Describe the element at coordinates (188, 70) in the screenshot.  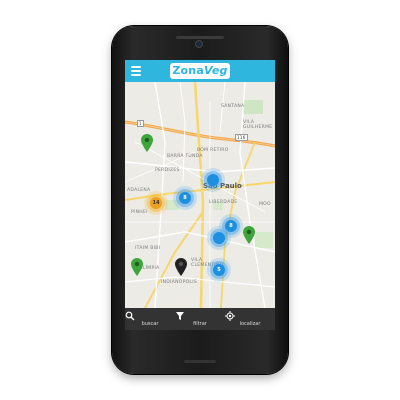
I see `logo-text-zona: Zona` at that location.